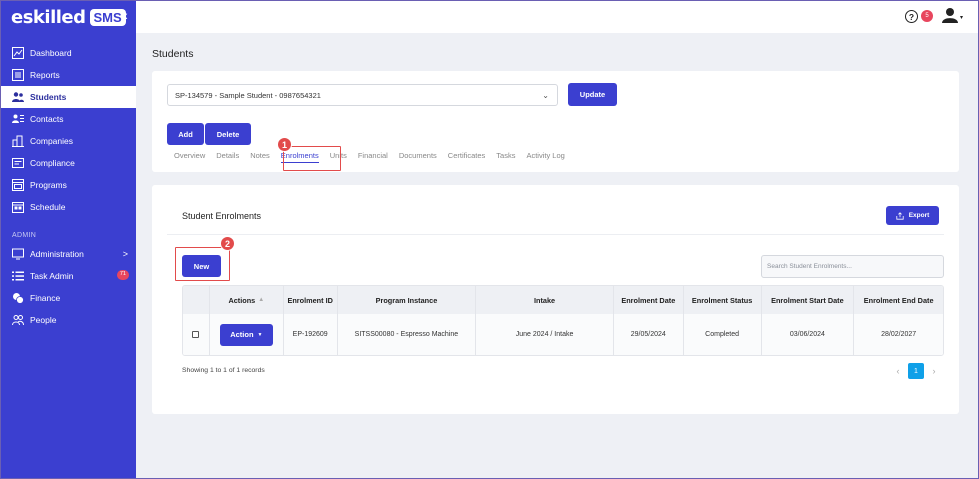 The image size is (979, 479). What do you see at coordinates (68, 119) in the screenshot?
I see `sidebar-item-contacts: Contacts` at bounding box center [68, 119].